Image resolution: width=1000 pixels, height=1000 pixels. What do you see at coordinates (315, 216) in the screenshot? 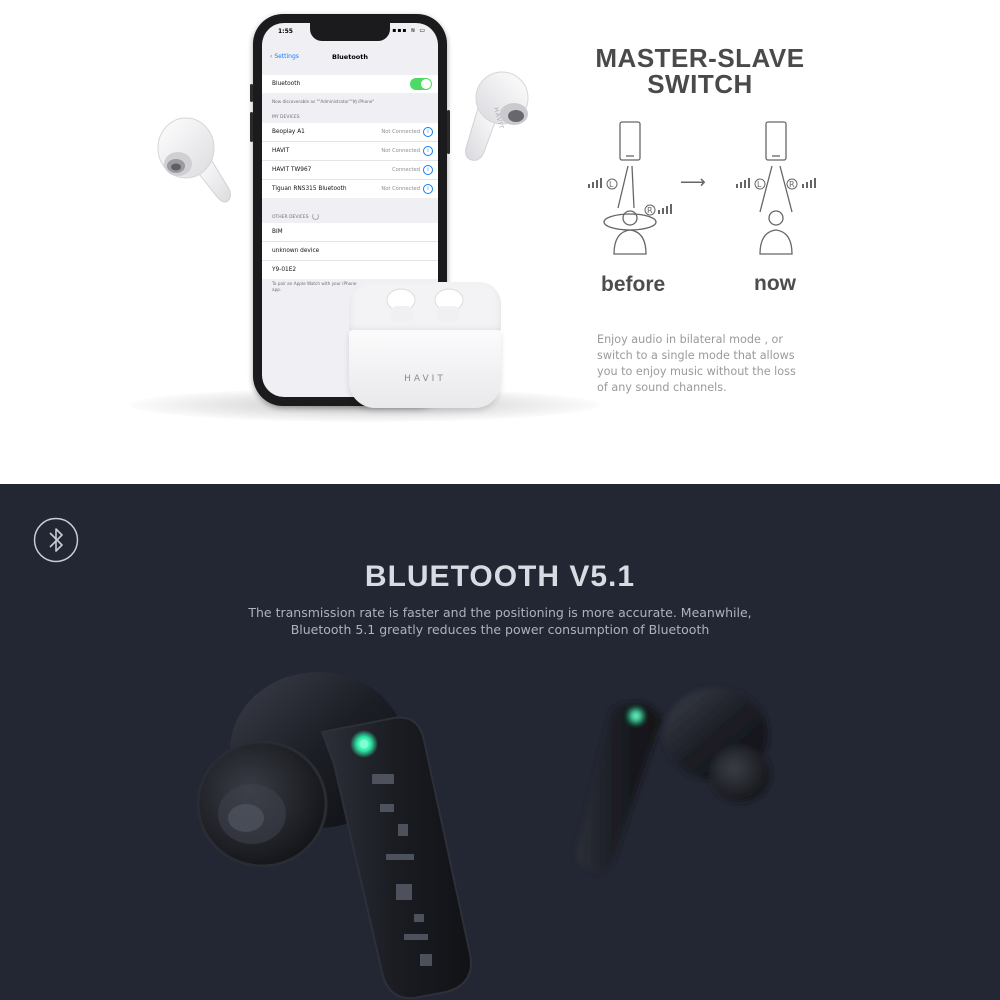
I see `loading-spinner-icon` at bounding box center [315, 216].